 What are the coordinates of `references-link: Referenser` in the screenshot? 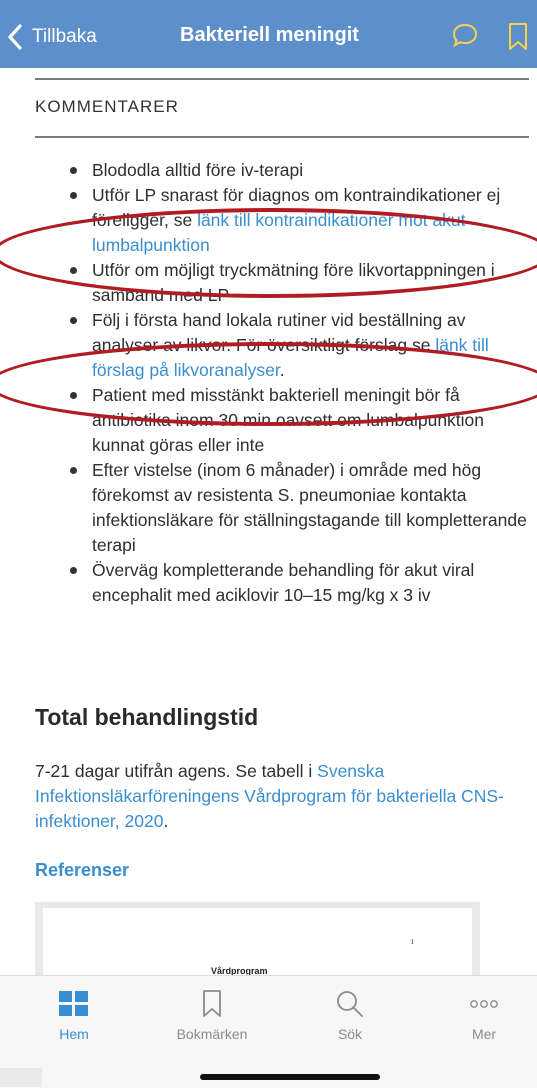 It's located at (82, 870).